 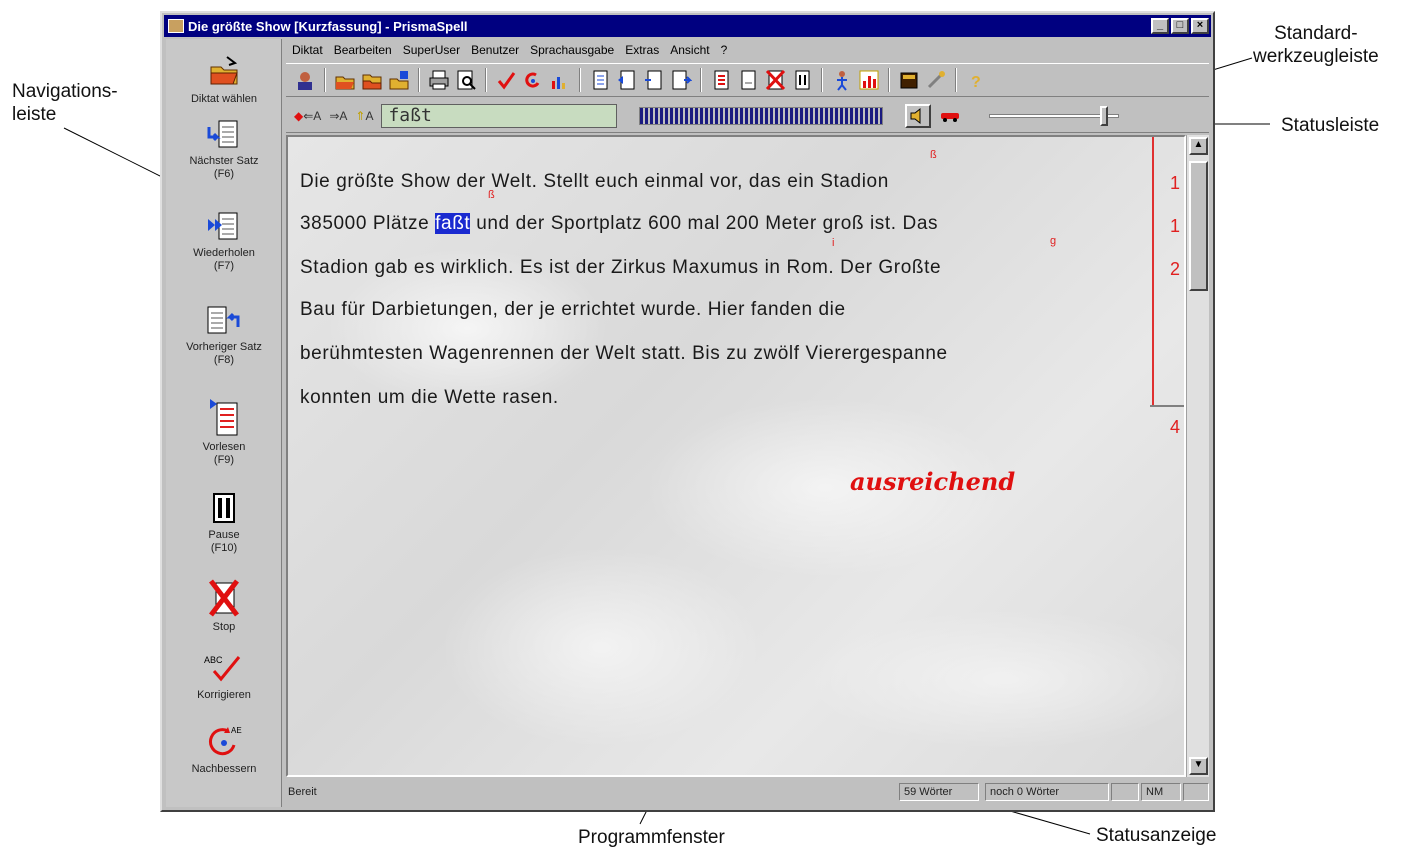 I want to click on nav-previous-sentence: Vorheriger Satz (F8), so click(x=224, y=336).